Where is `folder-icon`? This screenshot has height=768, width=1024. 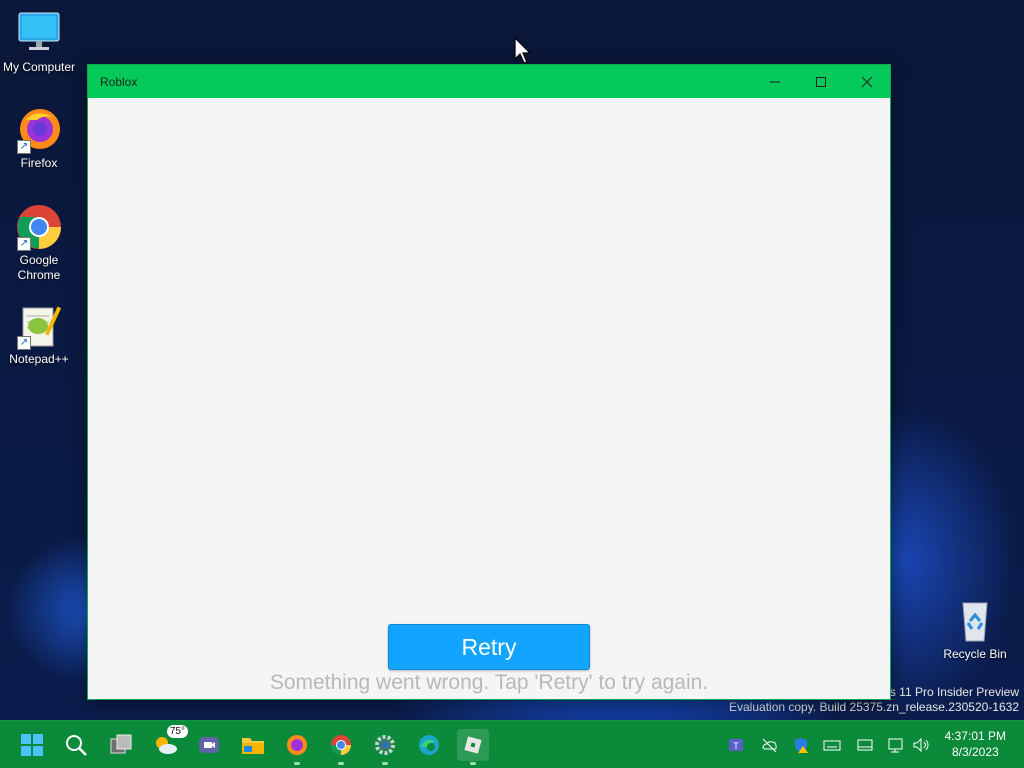 folder-icon is located at coordinates (253, 746).